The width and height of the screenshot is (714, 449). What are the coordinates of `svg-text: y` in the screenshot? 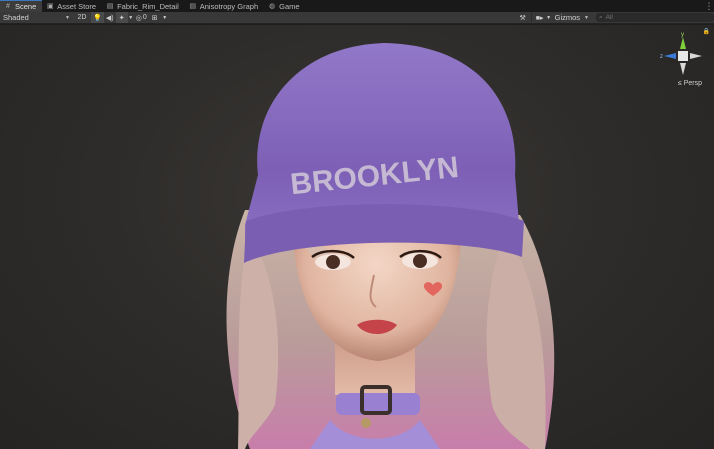 It's located at (682, 35).